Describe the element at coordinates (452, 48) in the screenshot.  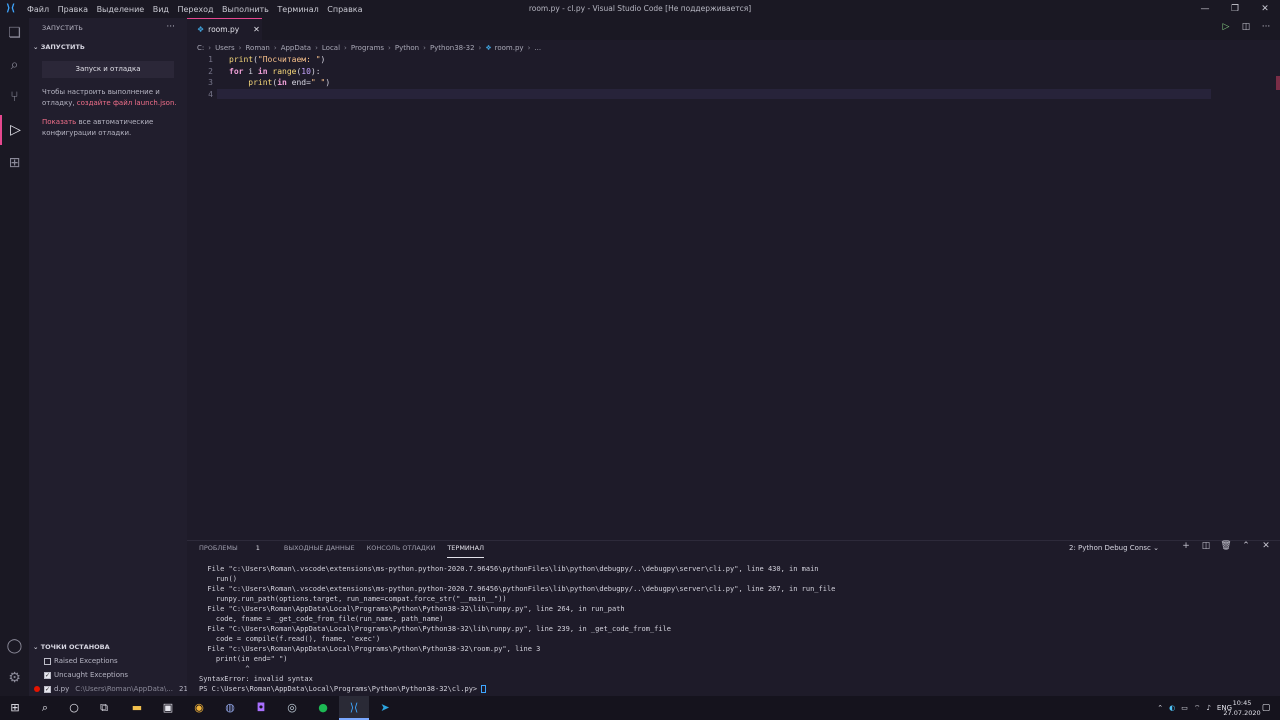
I see `breadcrumb-item: Python38-32` at that location.